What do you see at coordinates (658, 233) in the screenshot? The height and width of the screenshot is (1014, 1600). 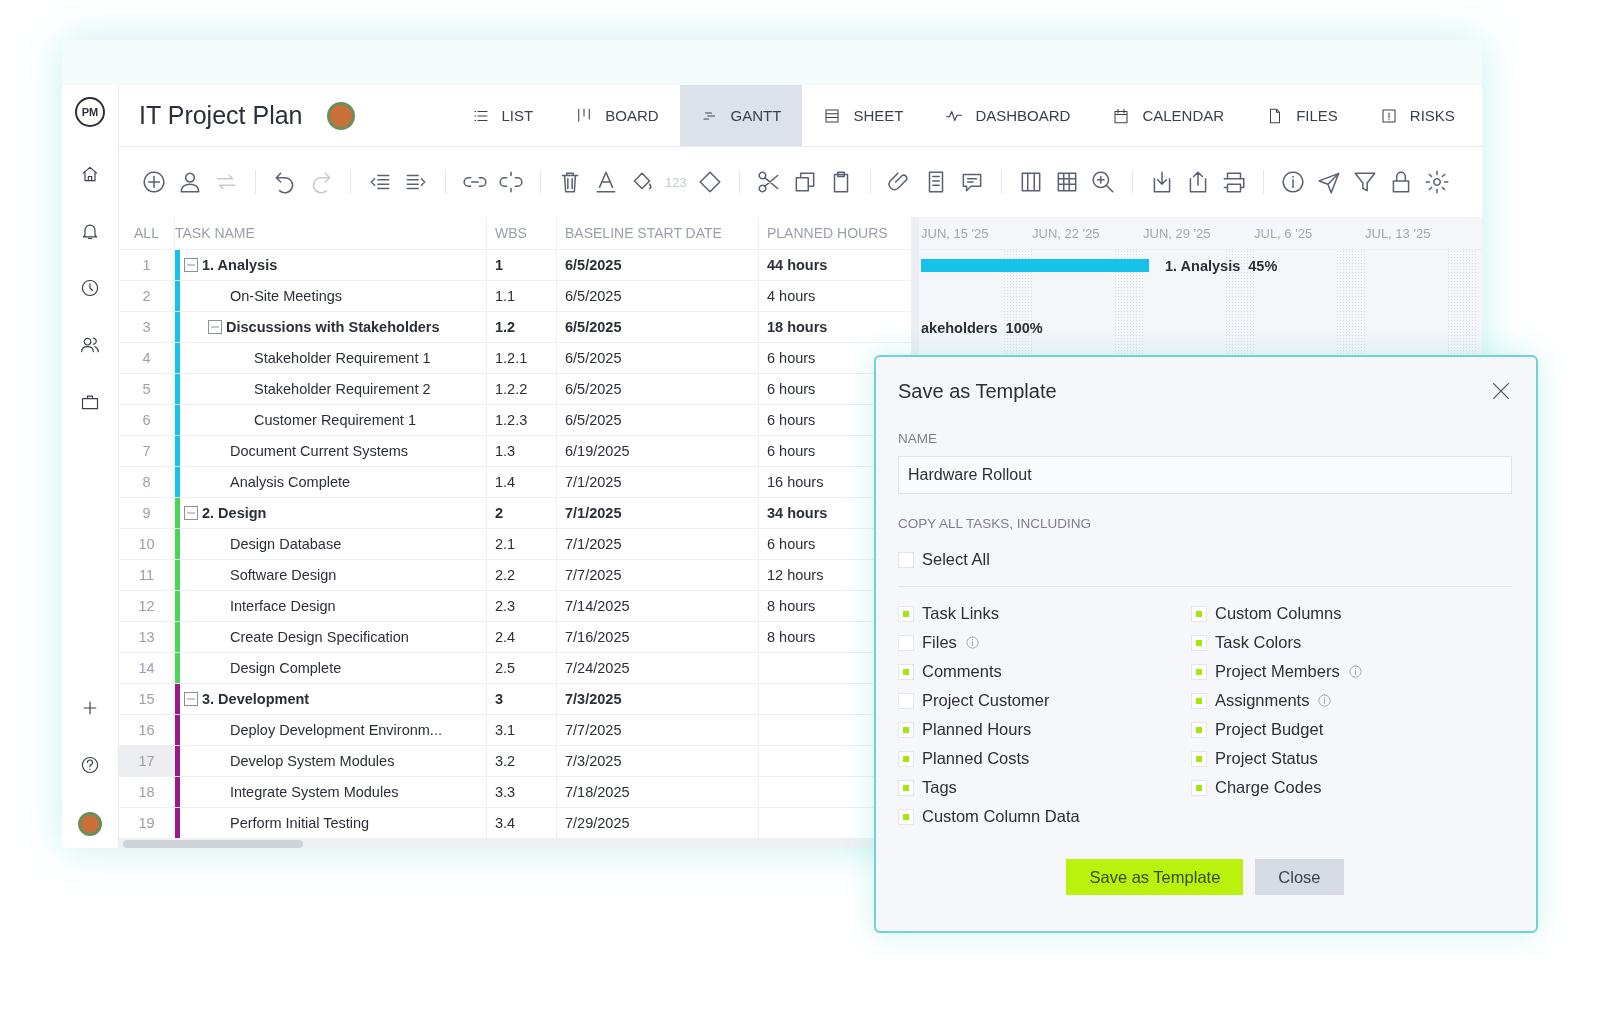 I see `column-header: BASELINE START DATE` at bounding box center [658, 233].